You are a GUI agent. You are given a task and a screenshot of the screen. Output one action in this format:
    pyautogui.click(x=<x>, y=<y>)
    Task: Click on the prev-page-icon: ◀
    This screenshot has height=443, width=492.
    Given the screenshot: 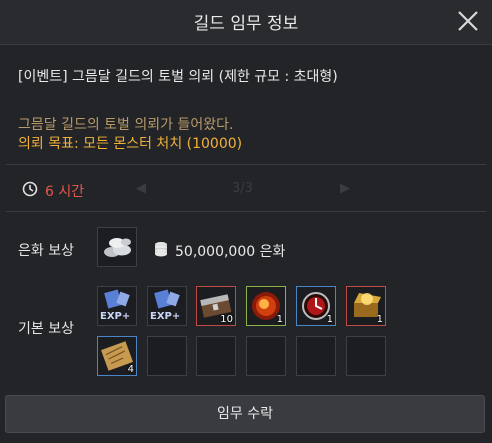 What is the action you would take?
    pyautogui.click(x=141, y=188)
    